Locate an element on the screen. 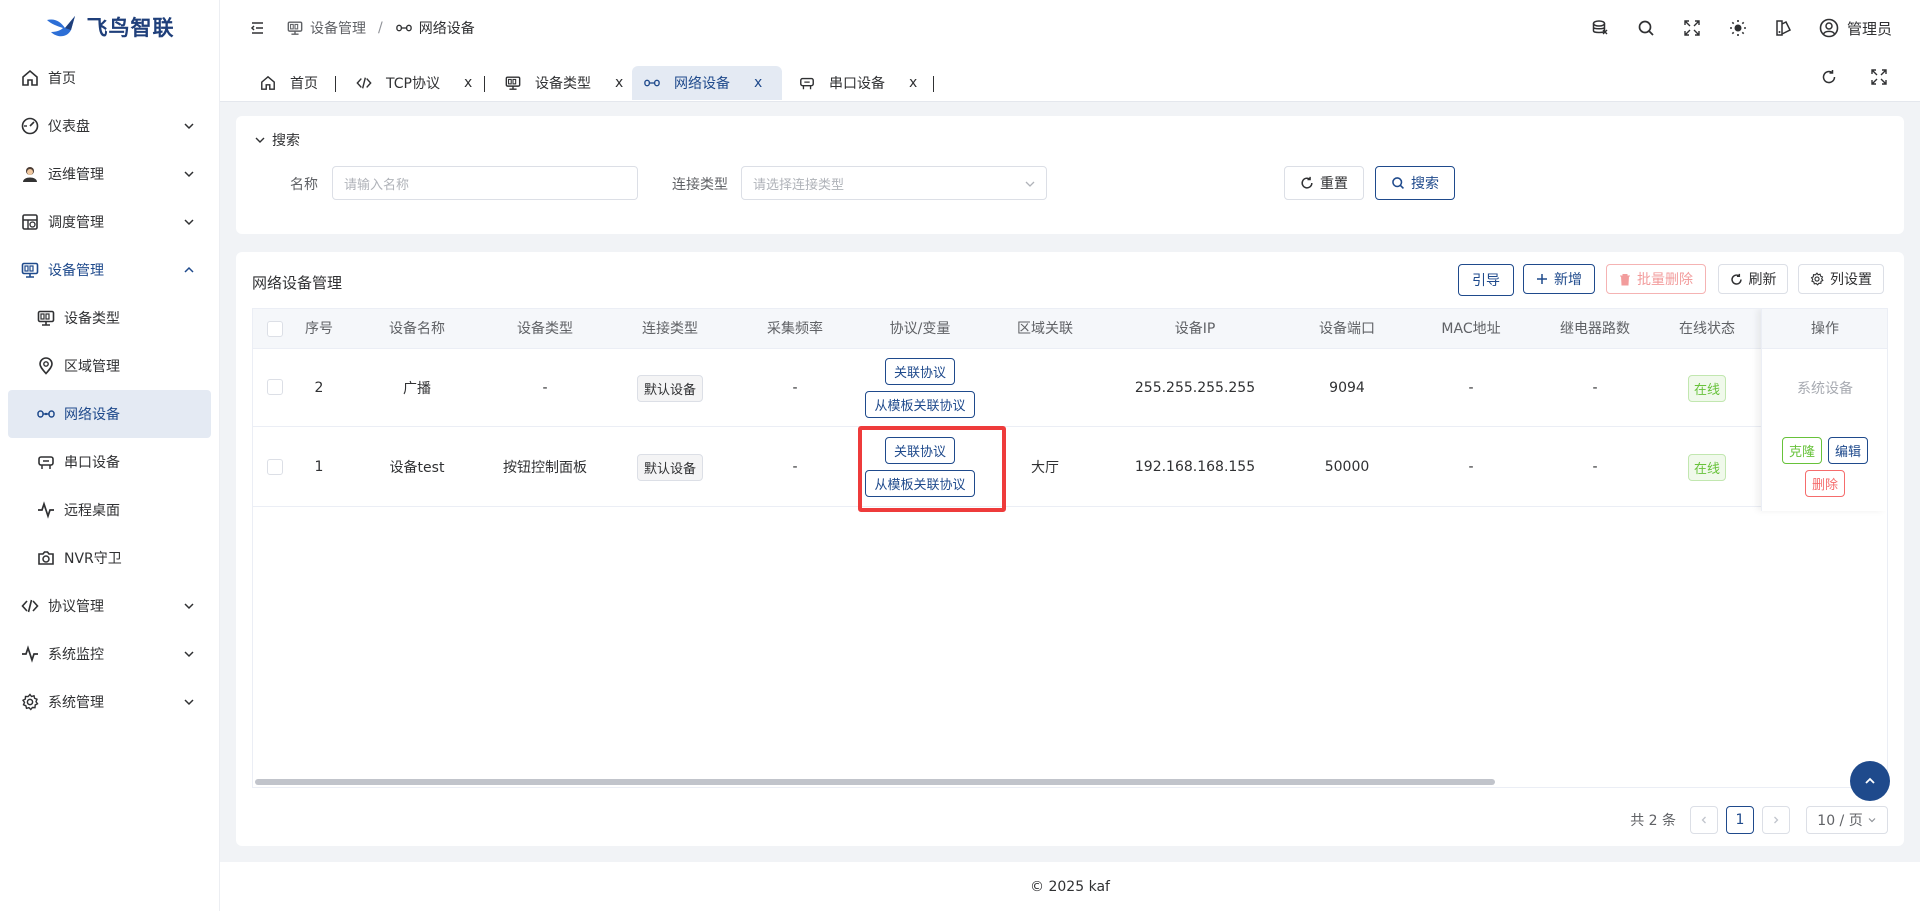 The height and width of the screenshot is (911, 1920). search-button: 搜索 is located at coordinates (1415, 183).